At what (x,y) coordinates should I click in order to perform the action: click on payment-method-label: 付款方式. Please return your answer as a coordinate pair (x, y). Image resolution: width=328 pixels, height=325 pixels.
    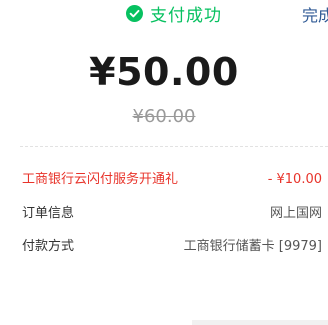
    Looking at the image, I should click on (48, 246).